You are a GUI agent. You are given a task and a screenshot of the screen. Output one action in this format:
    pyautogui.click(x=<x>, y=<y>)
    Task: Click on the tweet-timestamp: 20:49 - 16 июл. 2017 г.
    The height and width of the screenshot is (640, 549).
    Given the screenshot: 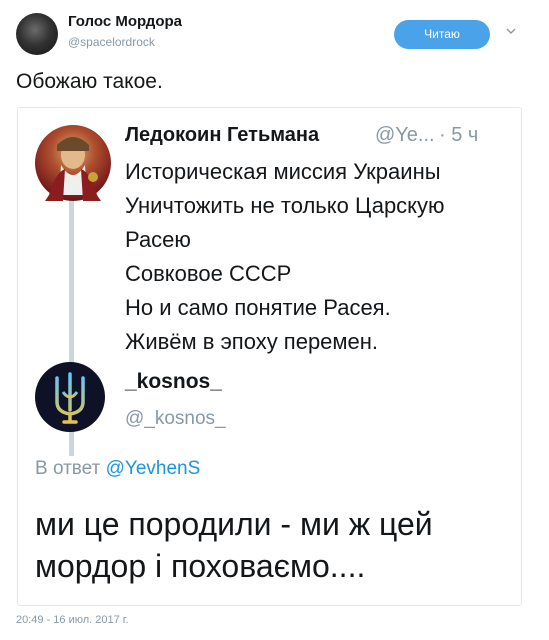 What is the action you would take?
    pyautogui.click(x=72, y=620)
    